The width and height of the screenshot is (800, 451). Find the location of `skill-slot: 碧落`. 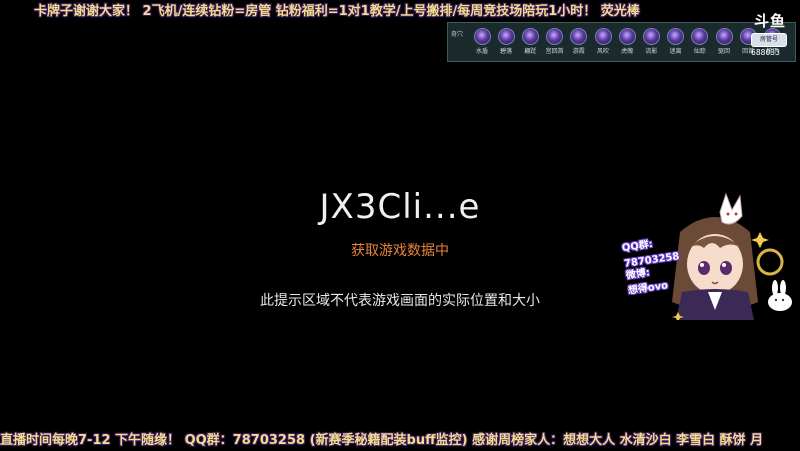

skill-slot: 碧落 is located at coordinates (506, 42).